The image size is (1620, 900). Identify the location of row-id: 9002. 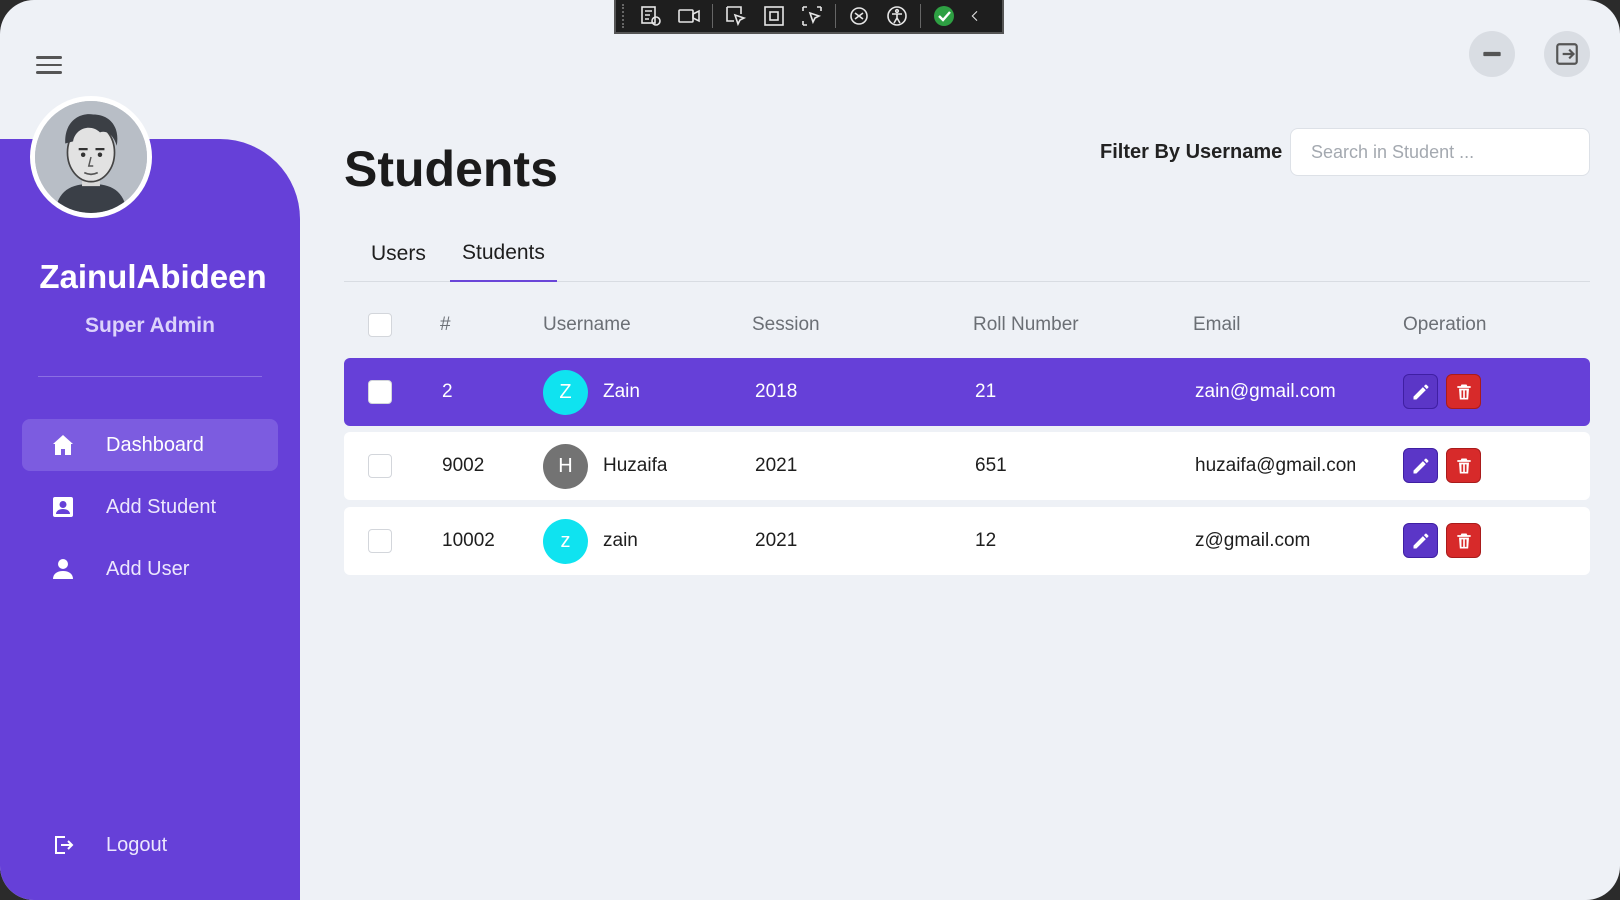
(463, 465).